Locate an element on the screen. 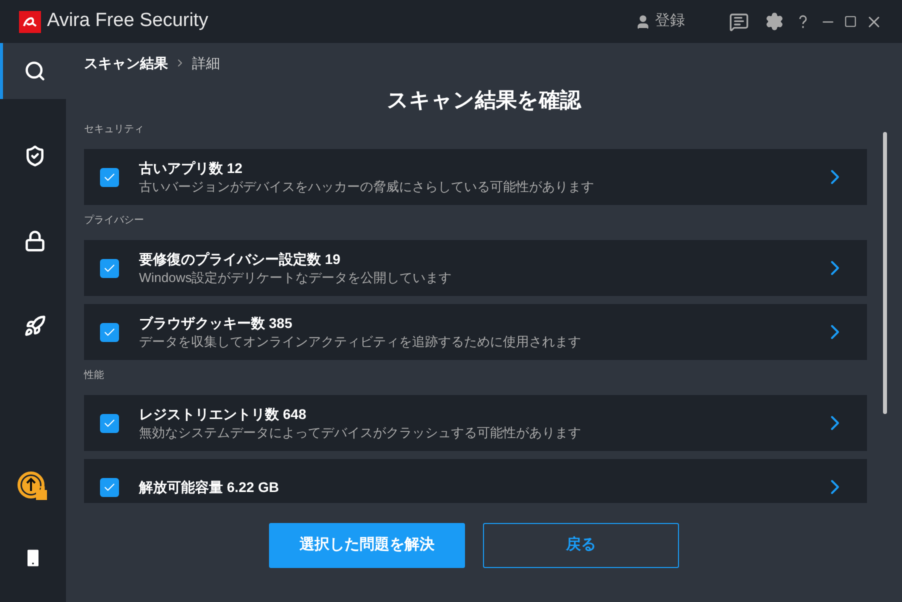 The height and width of the screenshot is (602, 902). item-description: データを収集してオンラインアクティビティを追跡するために使用されます is located at coordinates (360, 341).